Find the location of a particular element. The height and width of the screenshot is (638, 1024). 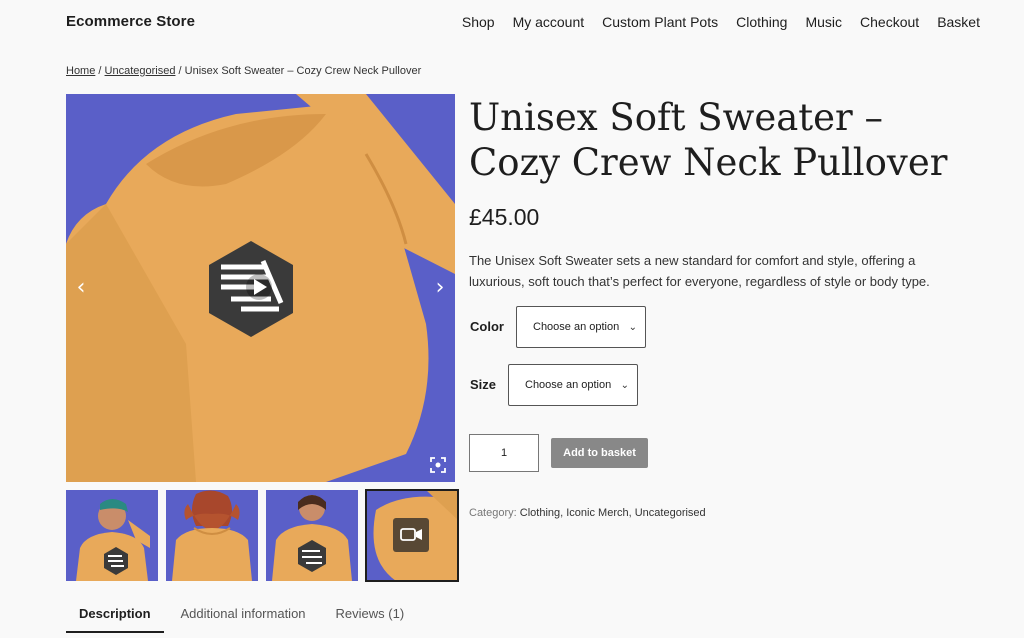

fullscreen-zoom-icon is located at coordinates (438, 465).